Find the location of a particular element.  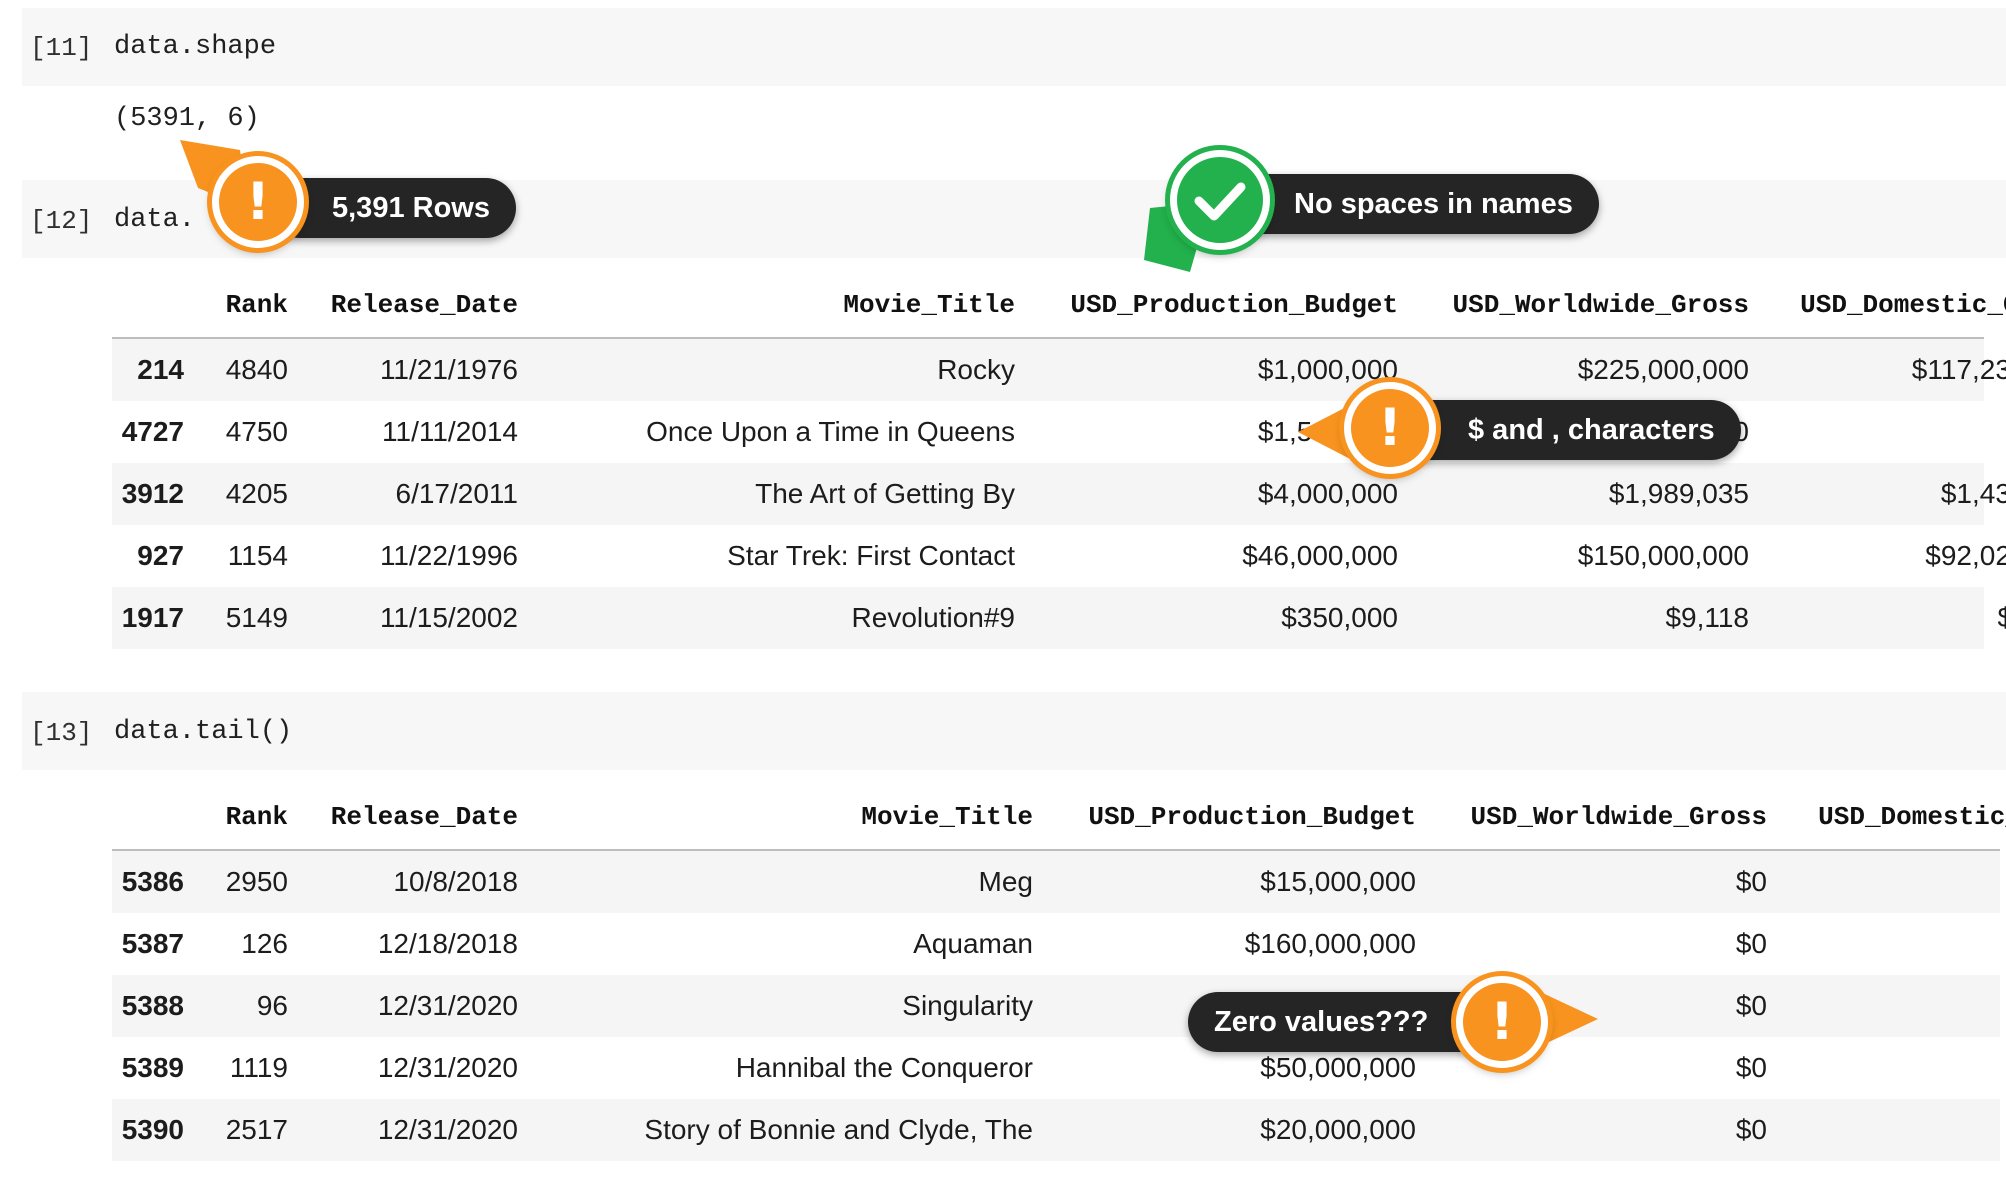

cell-release-date: 6/17/2011 is located at coordinates (457, 493).